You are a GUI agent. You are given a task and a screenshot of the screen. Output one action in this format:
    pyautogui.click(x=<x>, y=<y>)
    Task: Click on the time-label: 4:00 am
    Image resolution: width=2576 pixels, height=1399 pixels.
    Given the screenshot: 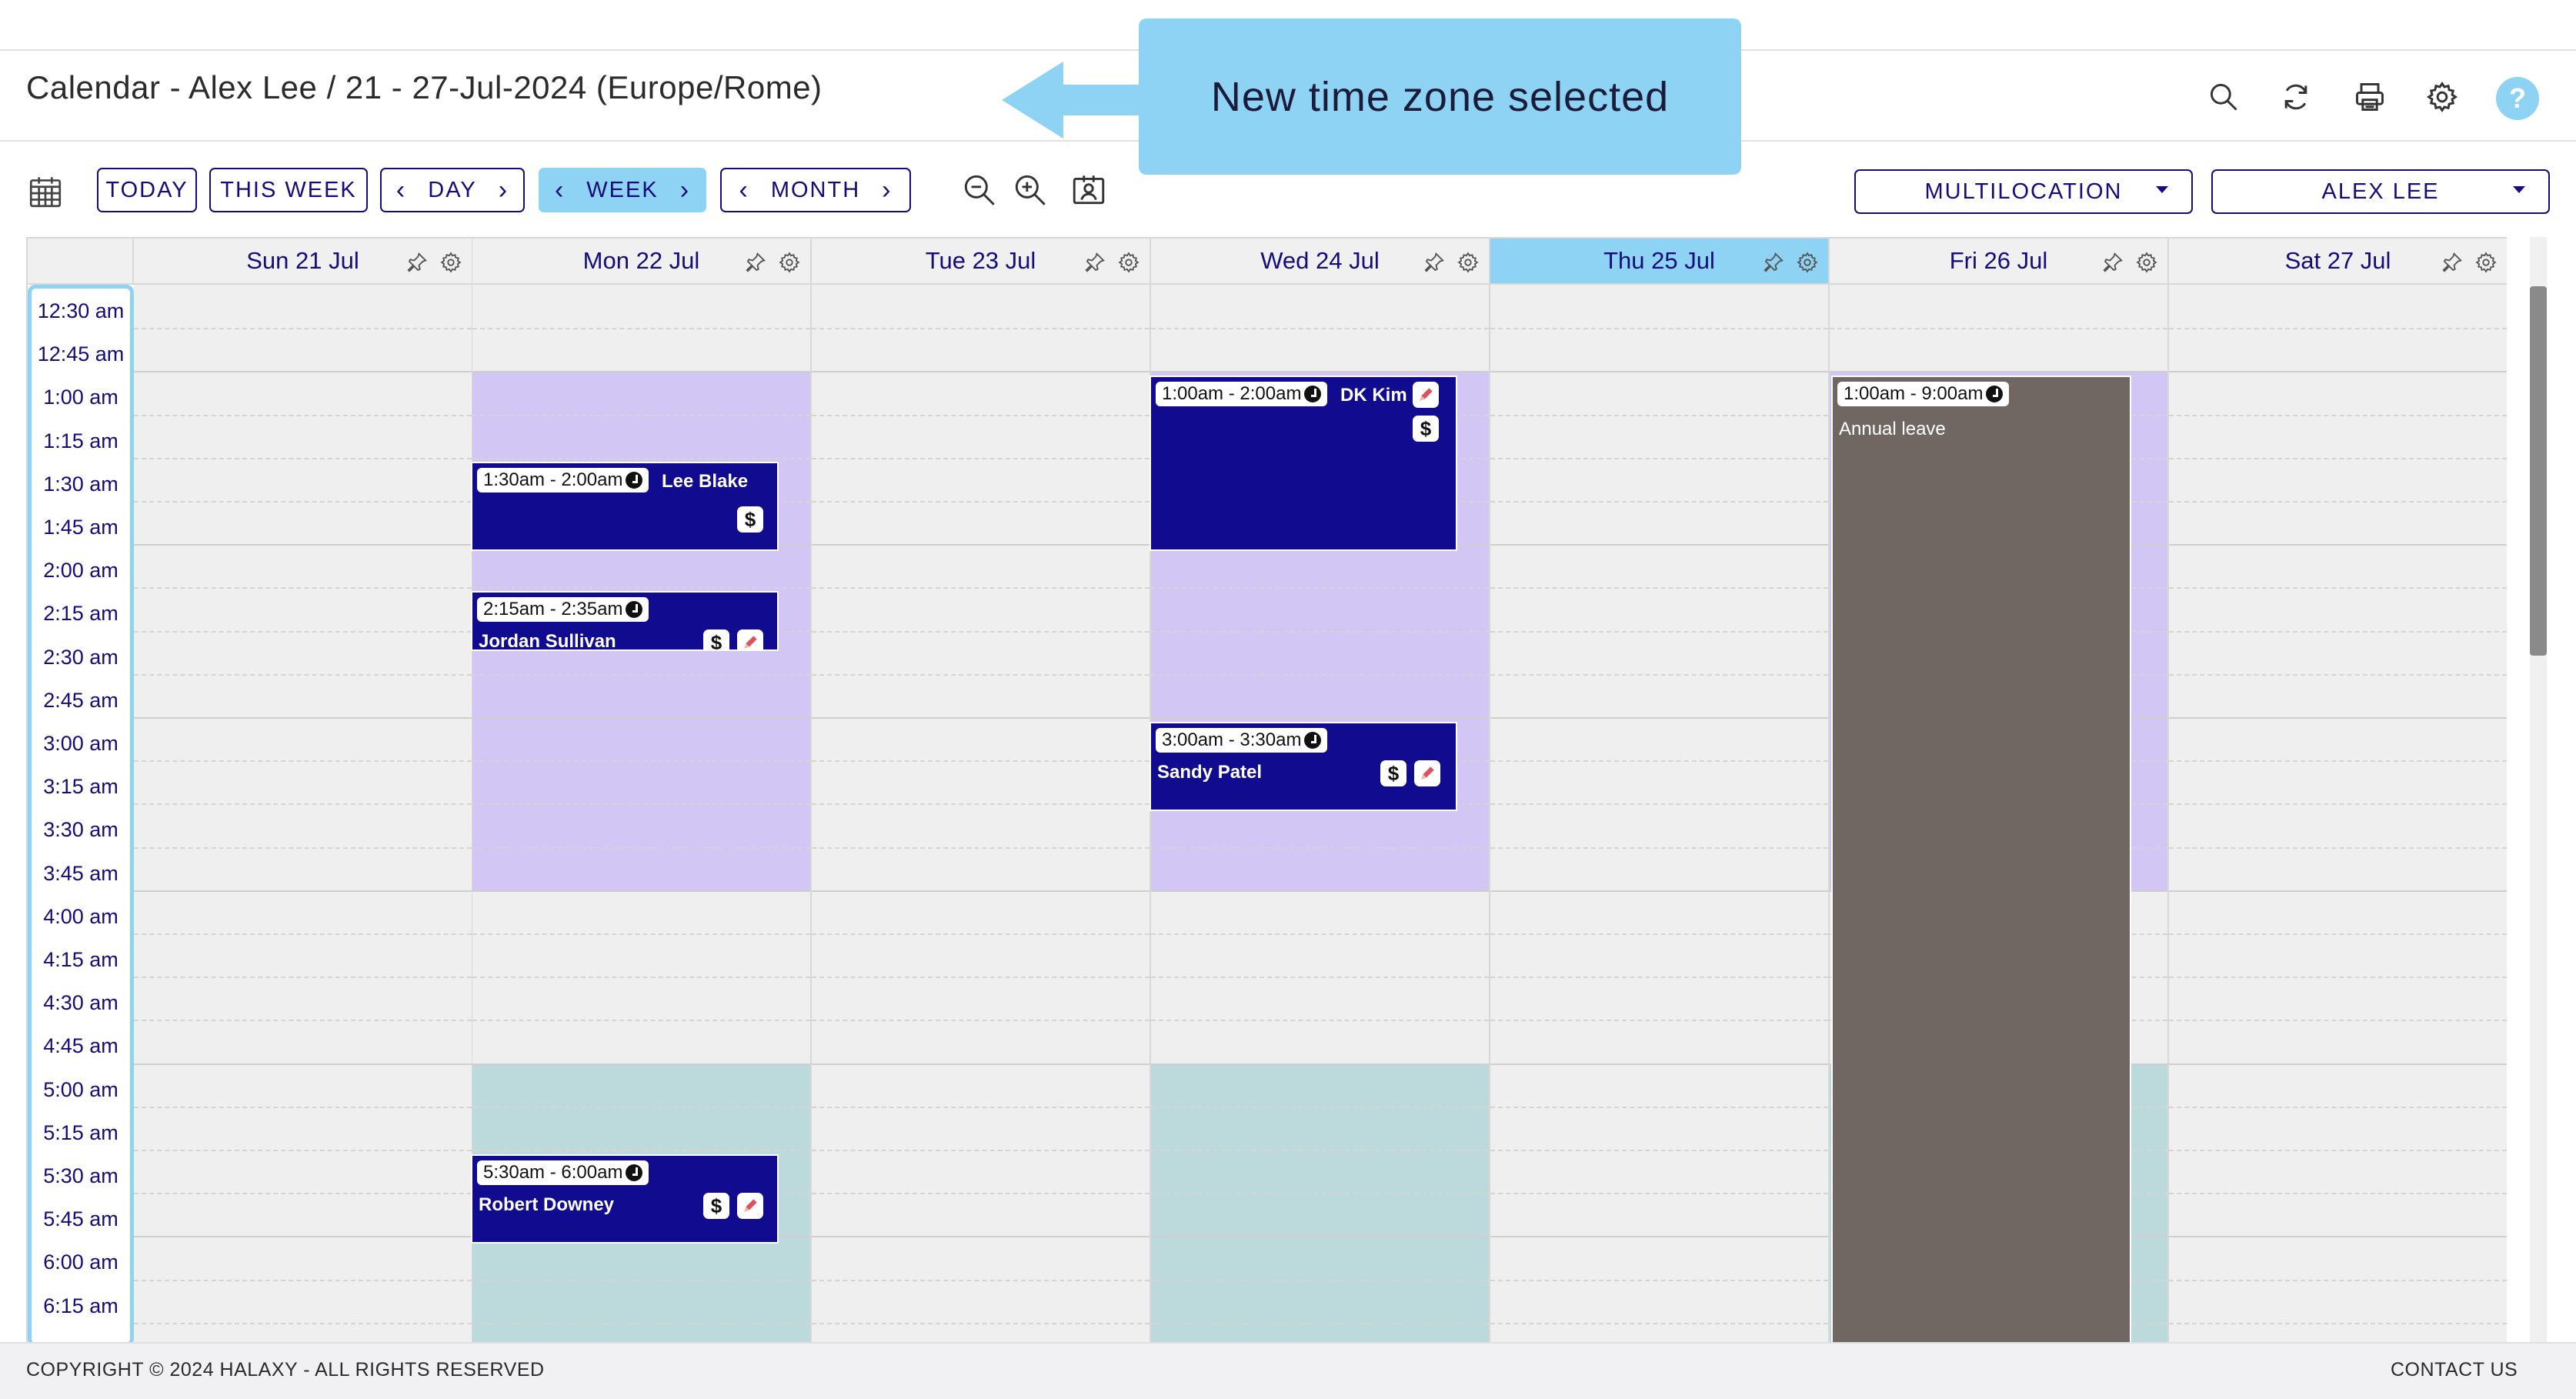 What is the action you would take?
    pyautogui.click(x=81, y=916)
    